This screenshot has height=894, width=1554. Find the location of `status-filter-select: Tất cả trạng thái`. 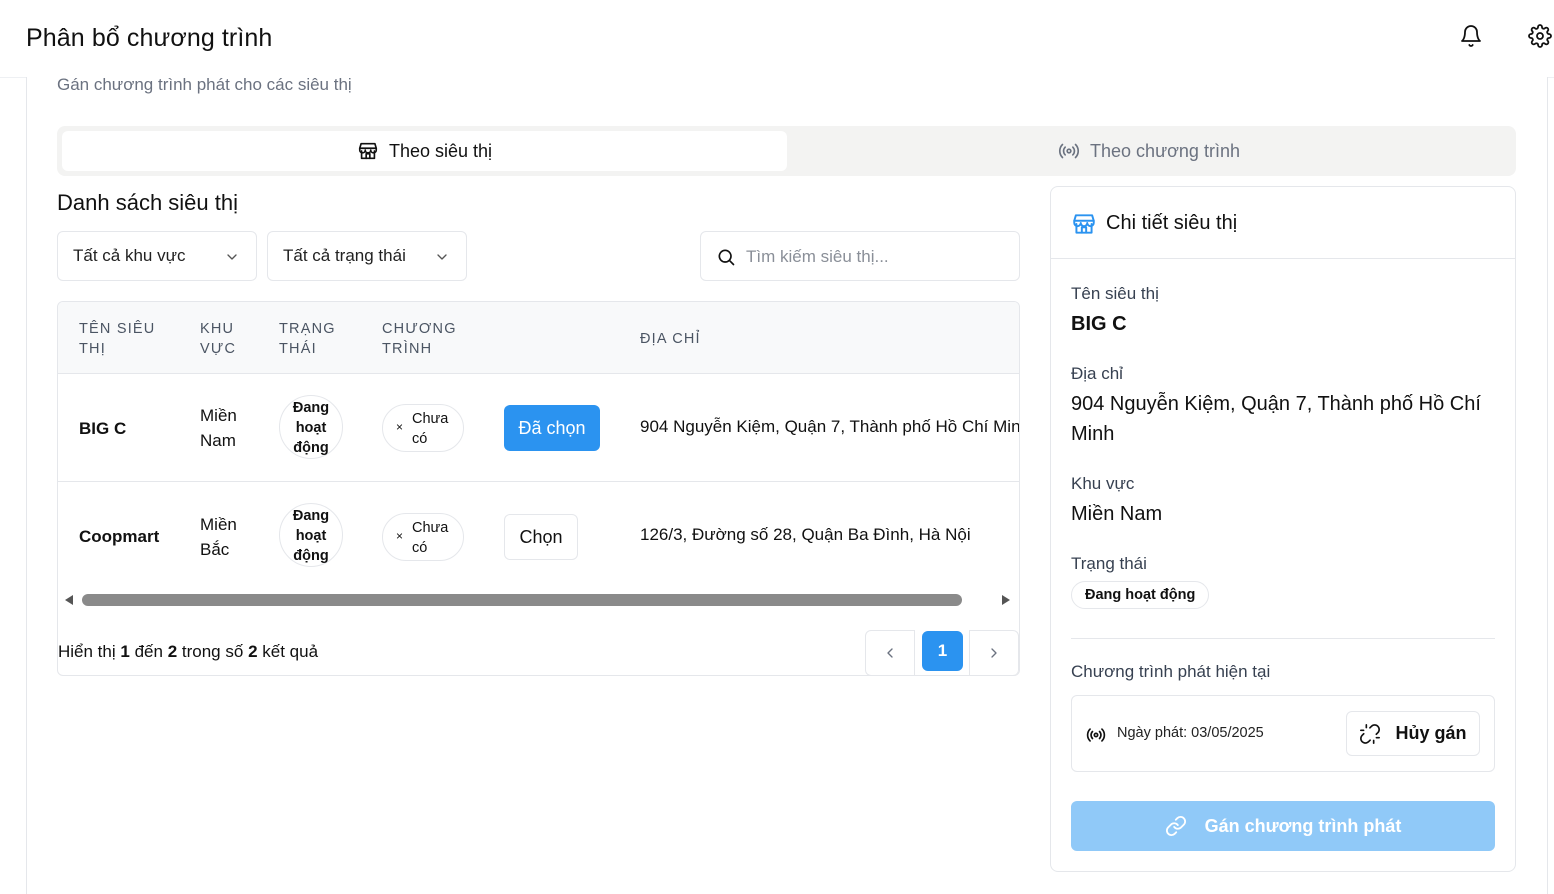

status-filter-select: Tất cả trạng thái is located at coordinates (367, 256).